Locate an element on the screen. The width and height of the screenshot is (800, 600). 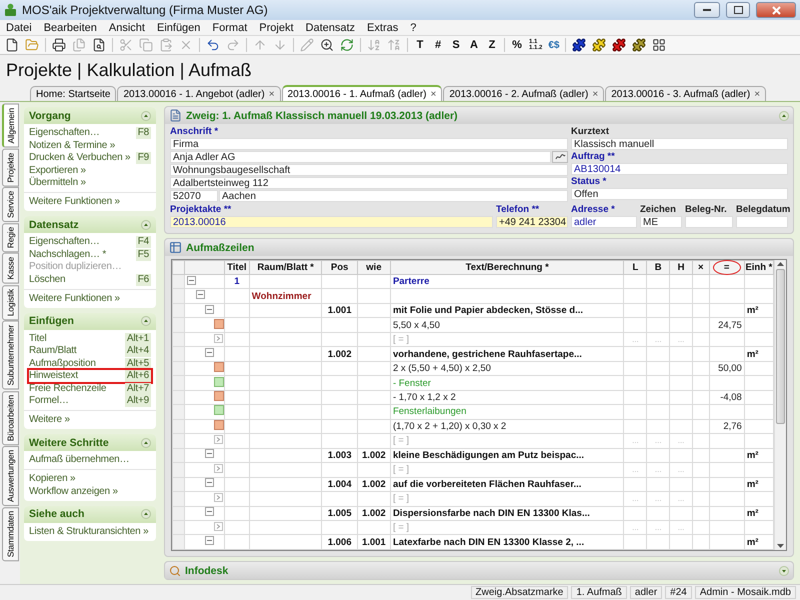
format-button: T is located at coordinates (420, 45).